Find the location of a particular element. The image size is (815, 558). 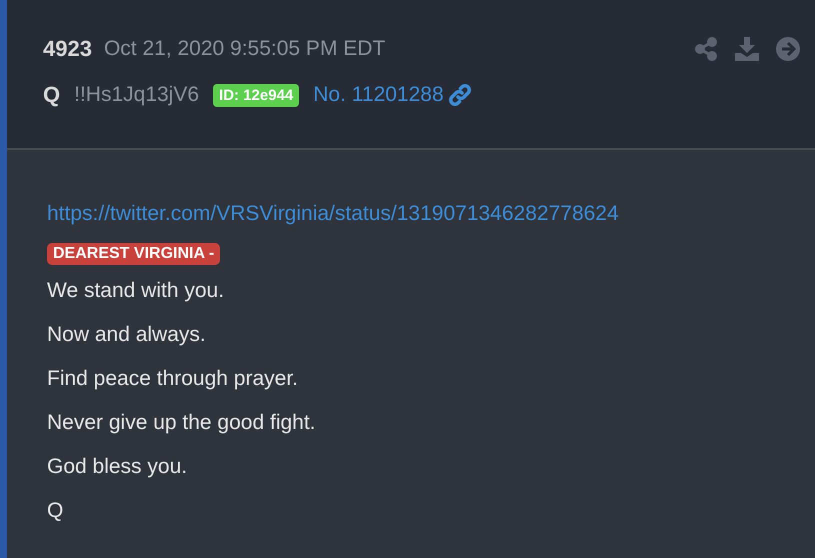

tweet-link: https://twitter.com/VRSVirginia/status/1319071346282778624 is located at coordinates (431, 219).